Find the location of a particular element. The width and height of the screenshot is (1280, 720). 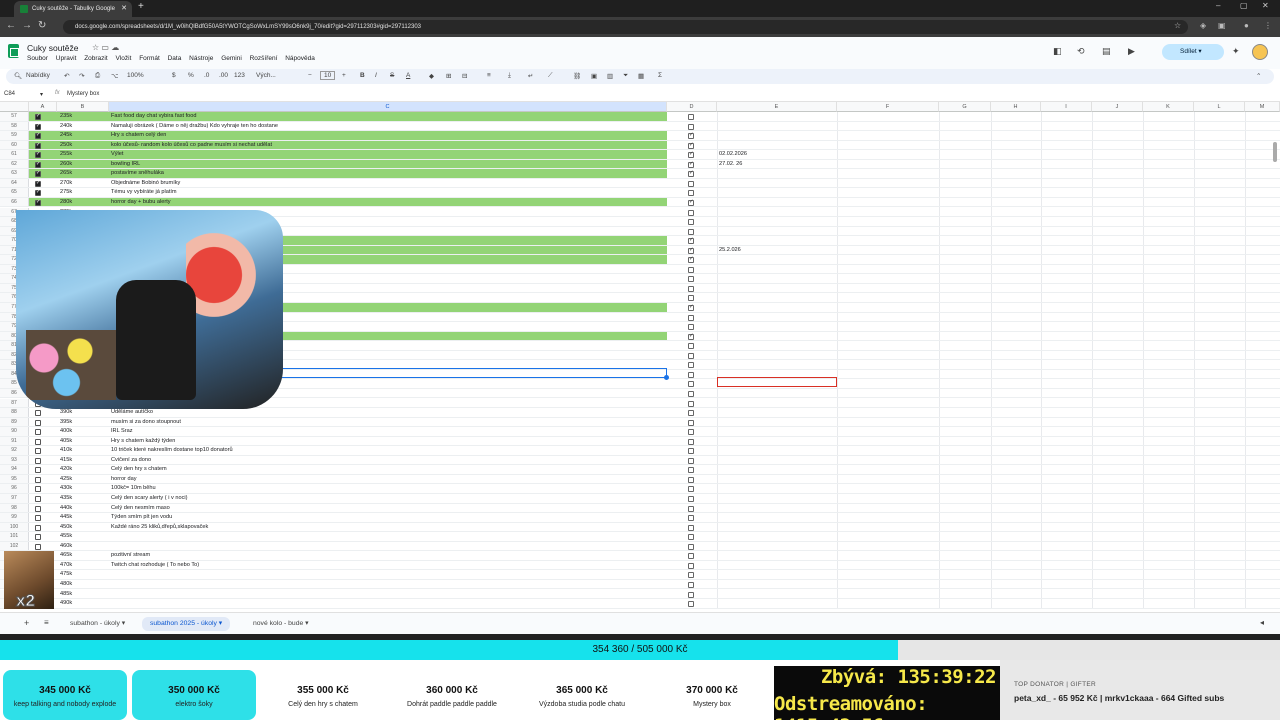

cell-task: Uděláme autíčko is located at coordinates (389, 413).